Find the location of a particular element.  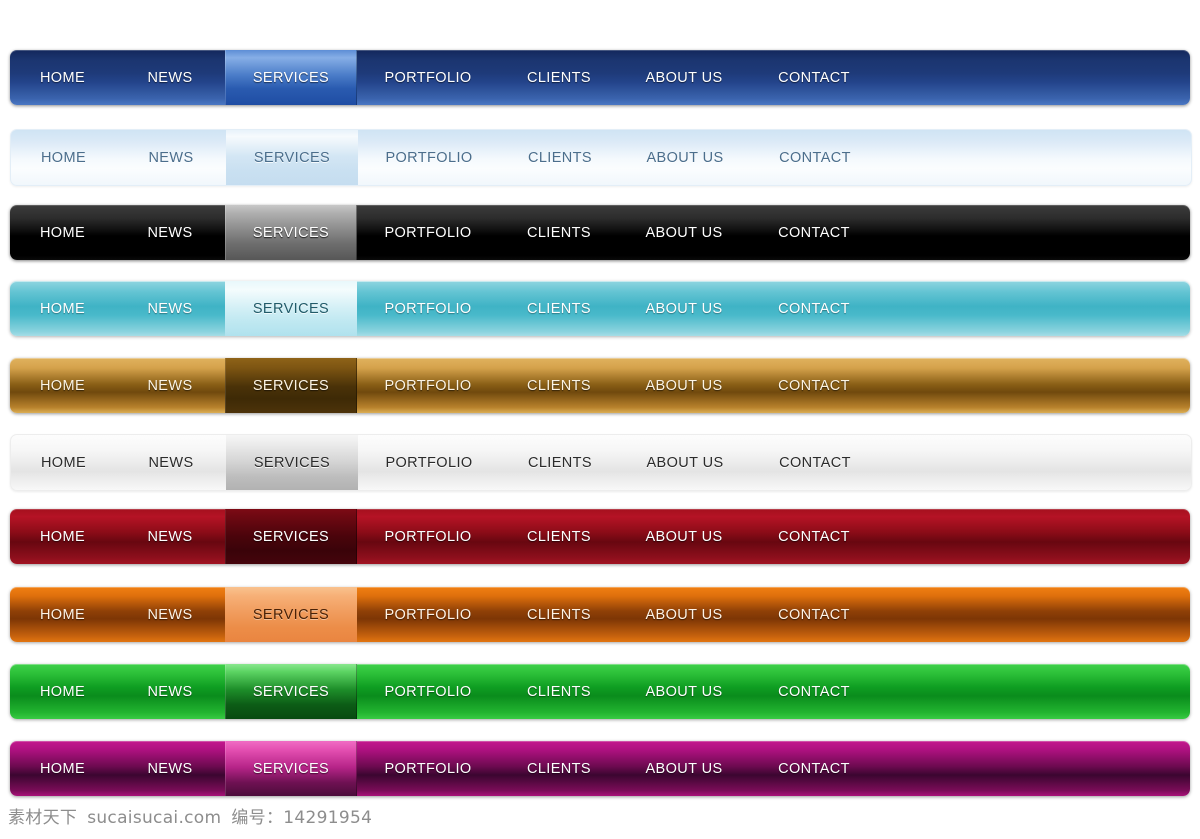

navbar-black-item-about-us: ABOUT US is located at coordinates (684, 232).